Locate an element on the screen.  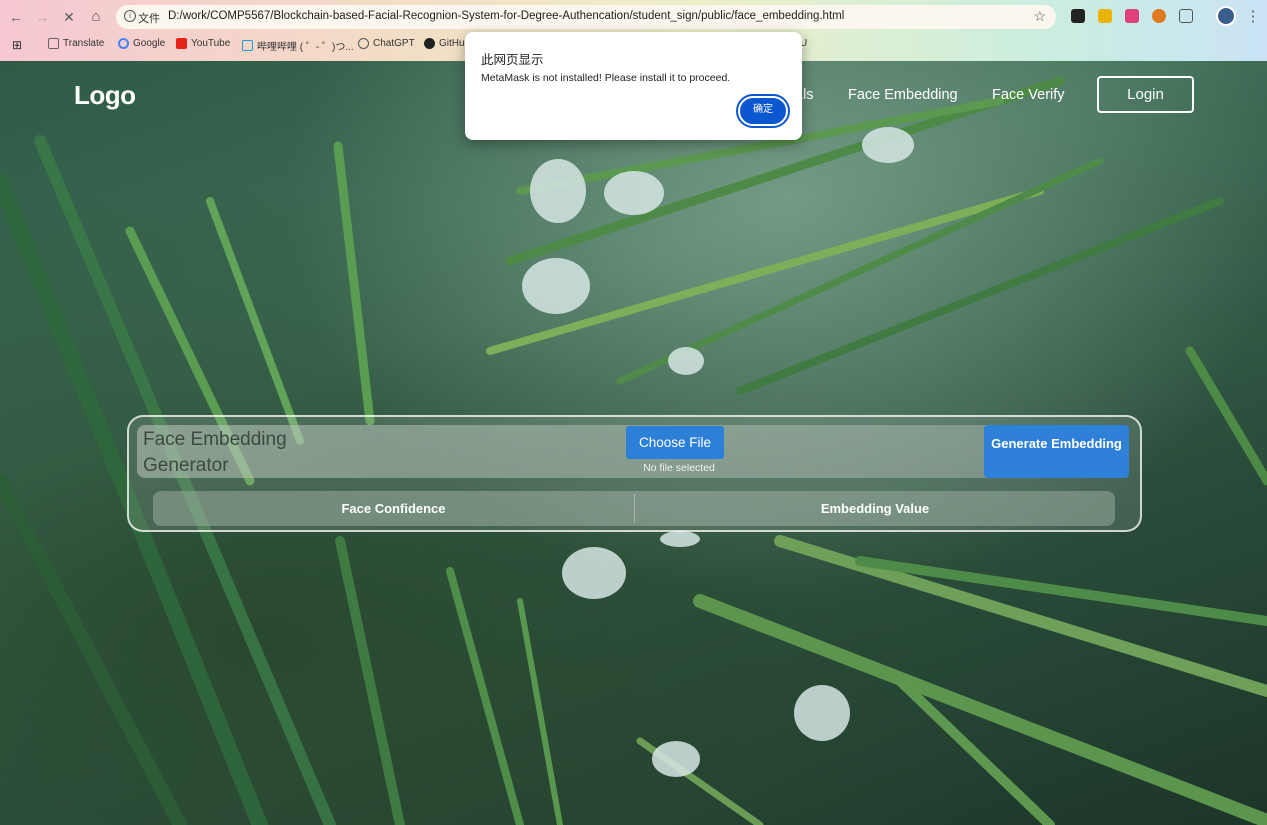
back-icon: ← is located at coordinates (16, 17).